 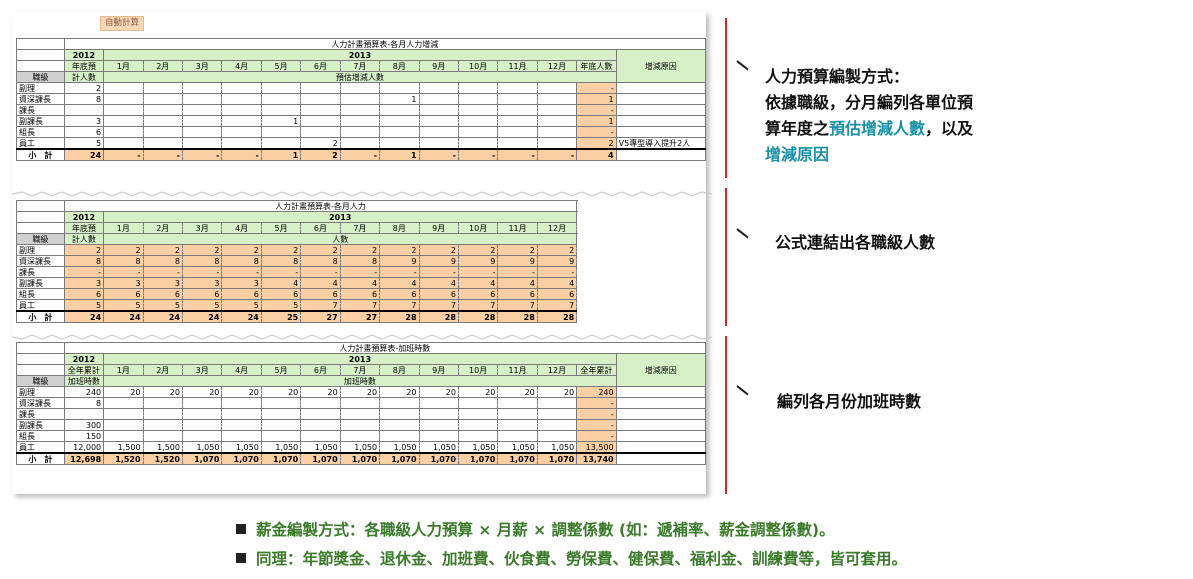 What do you see at coordinates (438, 447) in the screenshot?
I see `month-value-cell: 1,050` at bounding box center [438, 447].